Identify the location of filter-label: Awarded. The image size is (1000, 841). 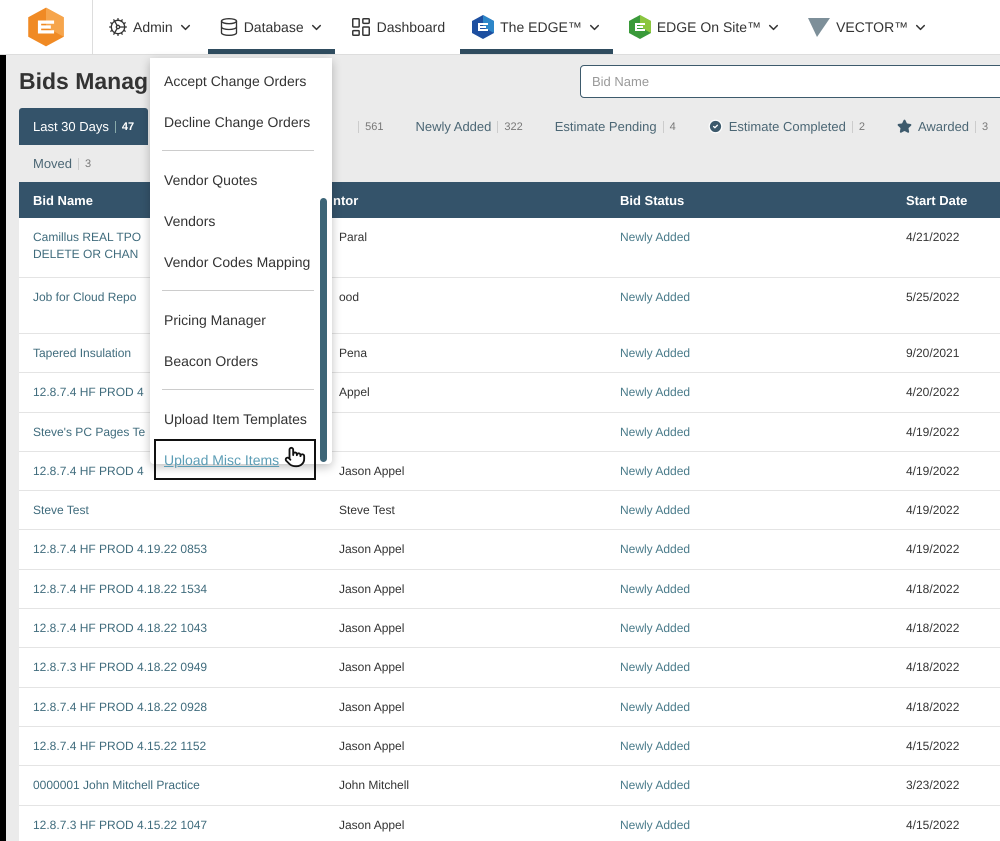
(944, 126).